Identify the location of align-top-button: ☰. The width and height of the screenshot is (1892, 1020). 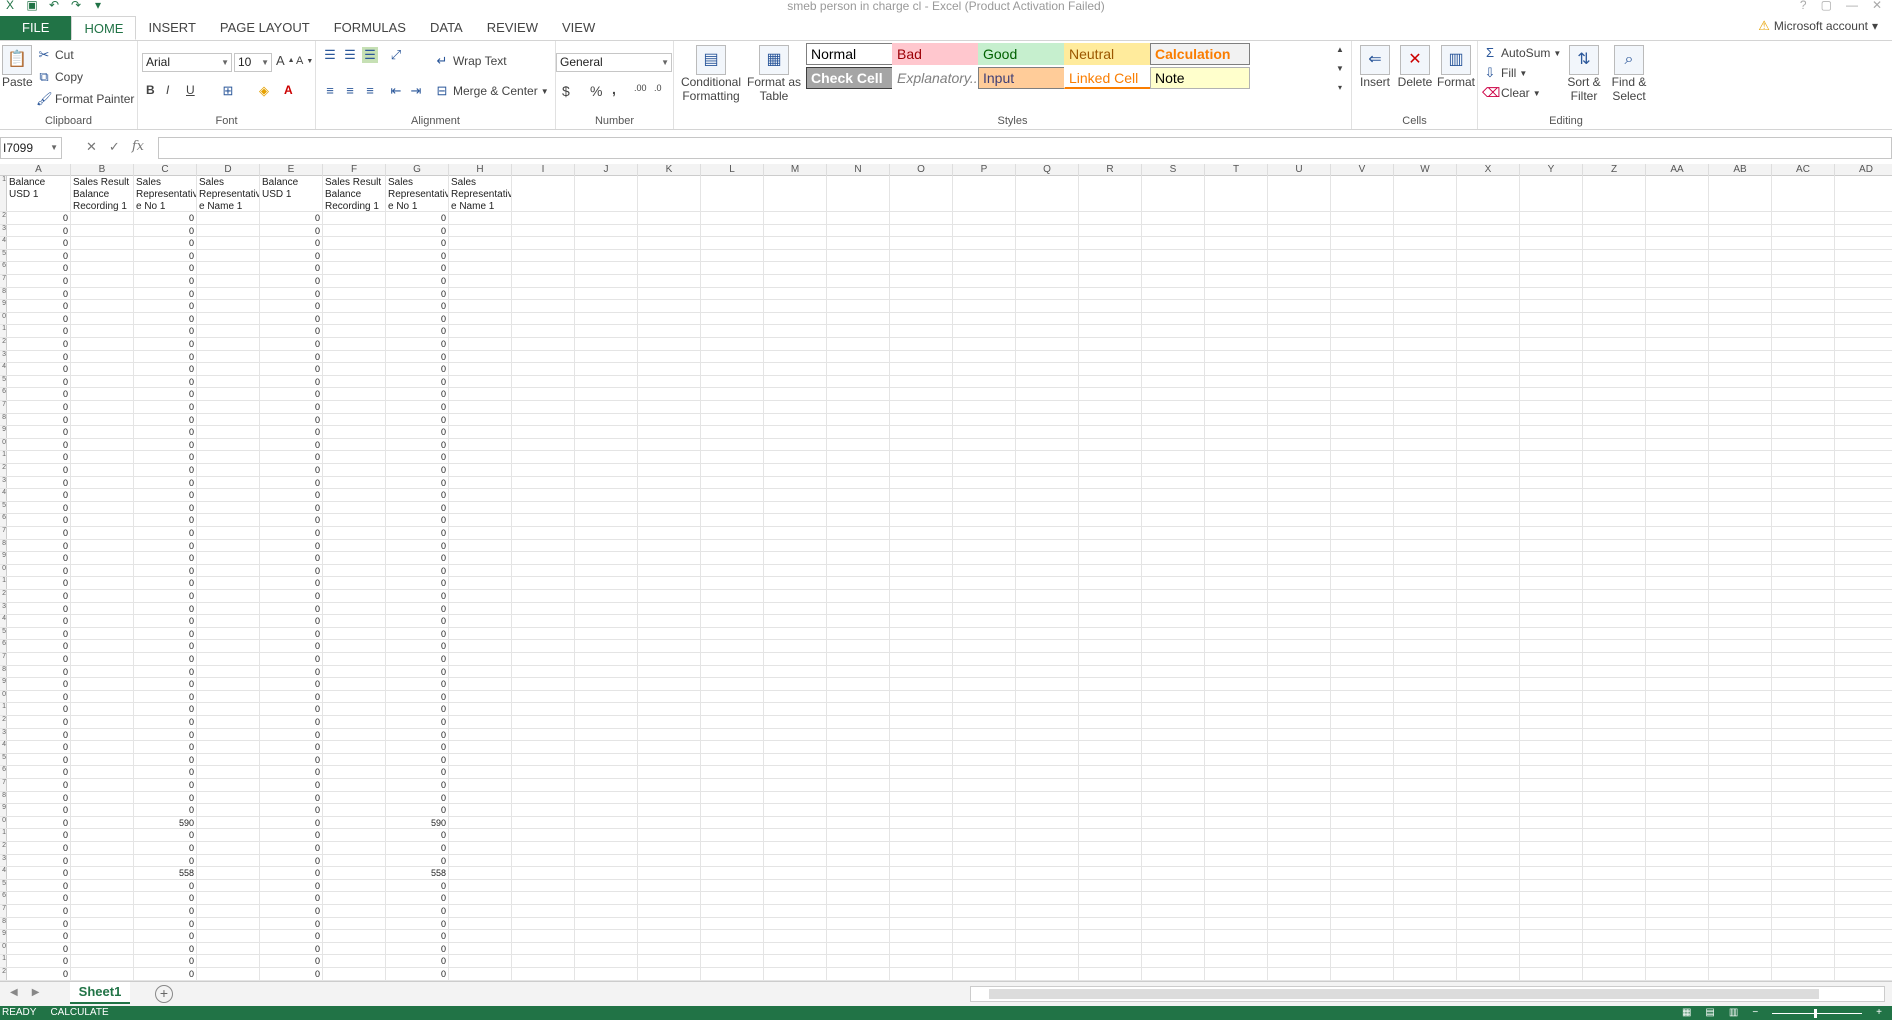
(330, 55).